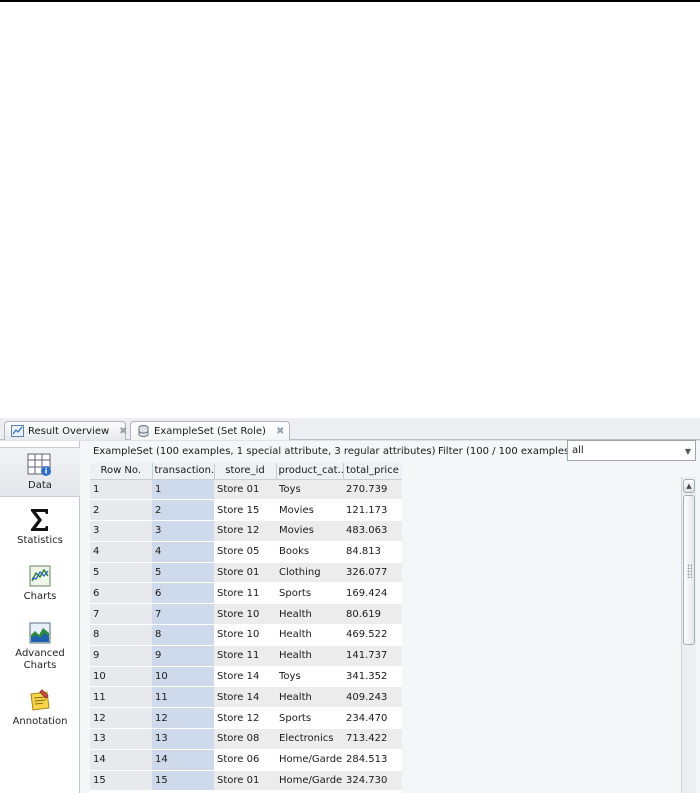  I want to click on tab-result-overview: Result Overview ✖, so click(66, 430).